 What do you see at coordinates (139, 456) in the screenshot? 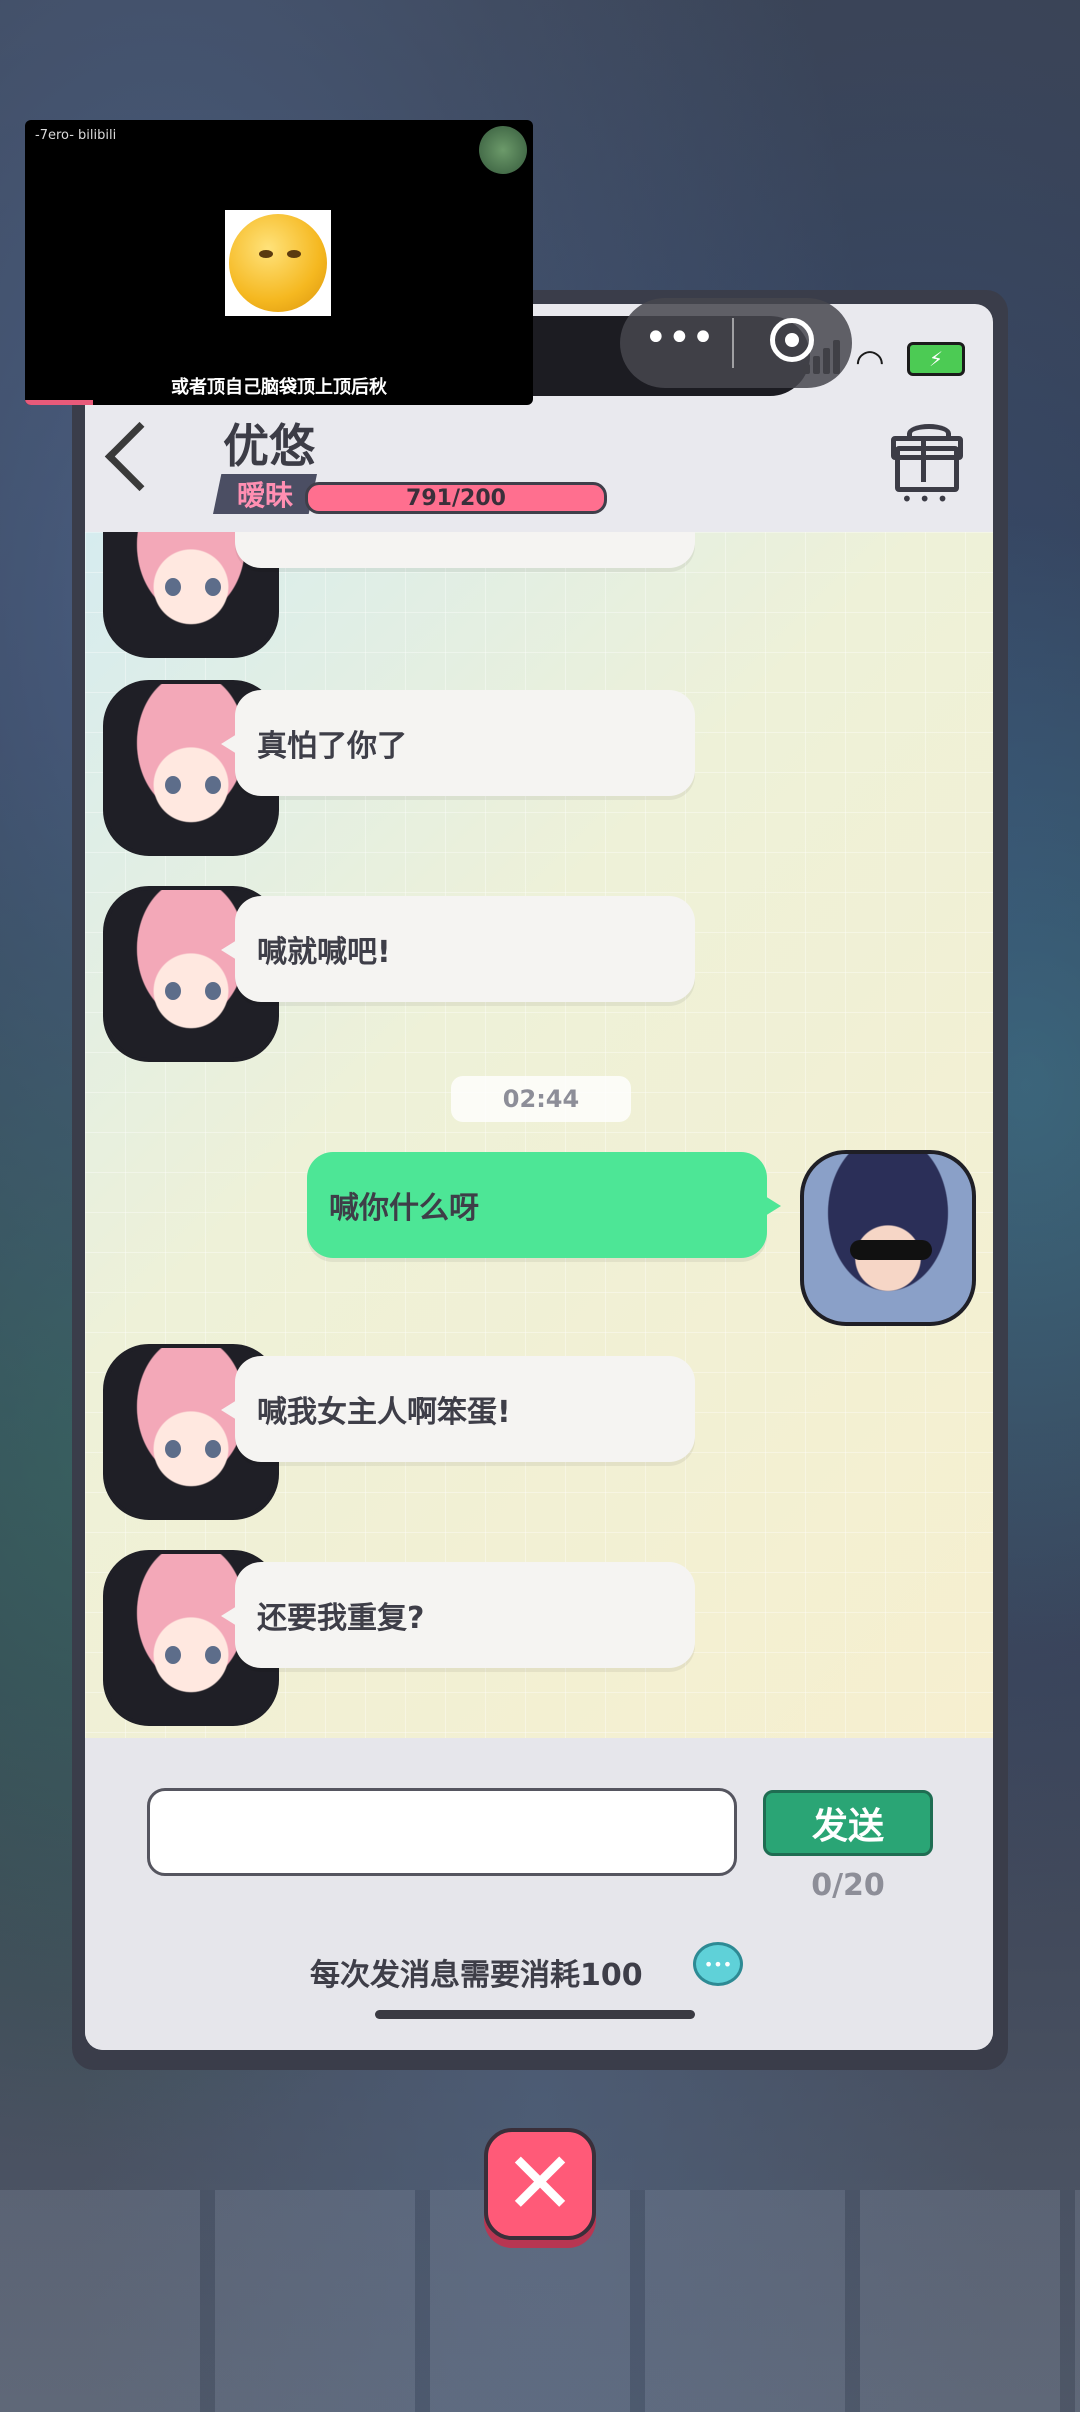
I see `back-icon` at bounding box center [139, 456].